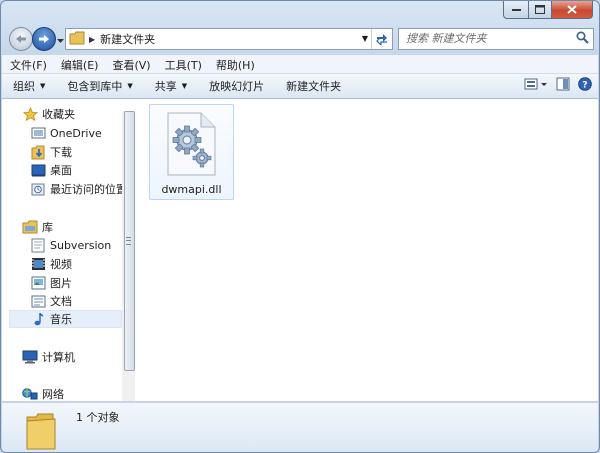 The height and width of the screenshot is (453, 600). I want to click on nav-music-label: 音乐, so click(61, 319).